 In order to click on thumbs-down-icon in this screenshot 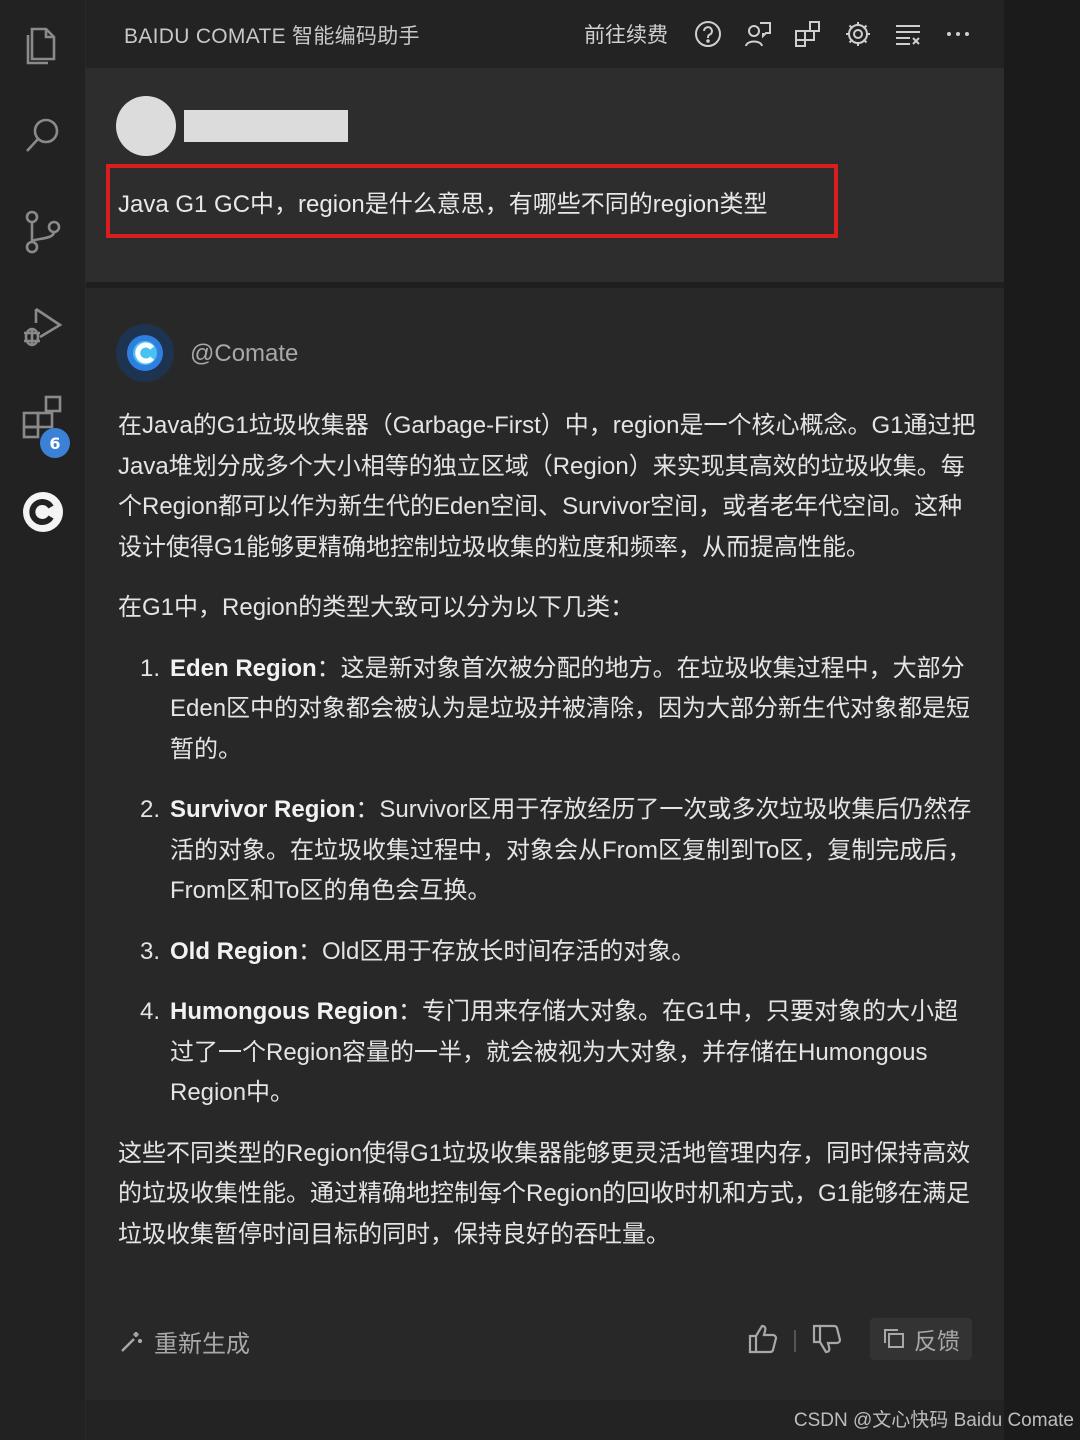, I will do `click(827, 1339)`.